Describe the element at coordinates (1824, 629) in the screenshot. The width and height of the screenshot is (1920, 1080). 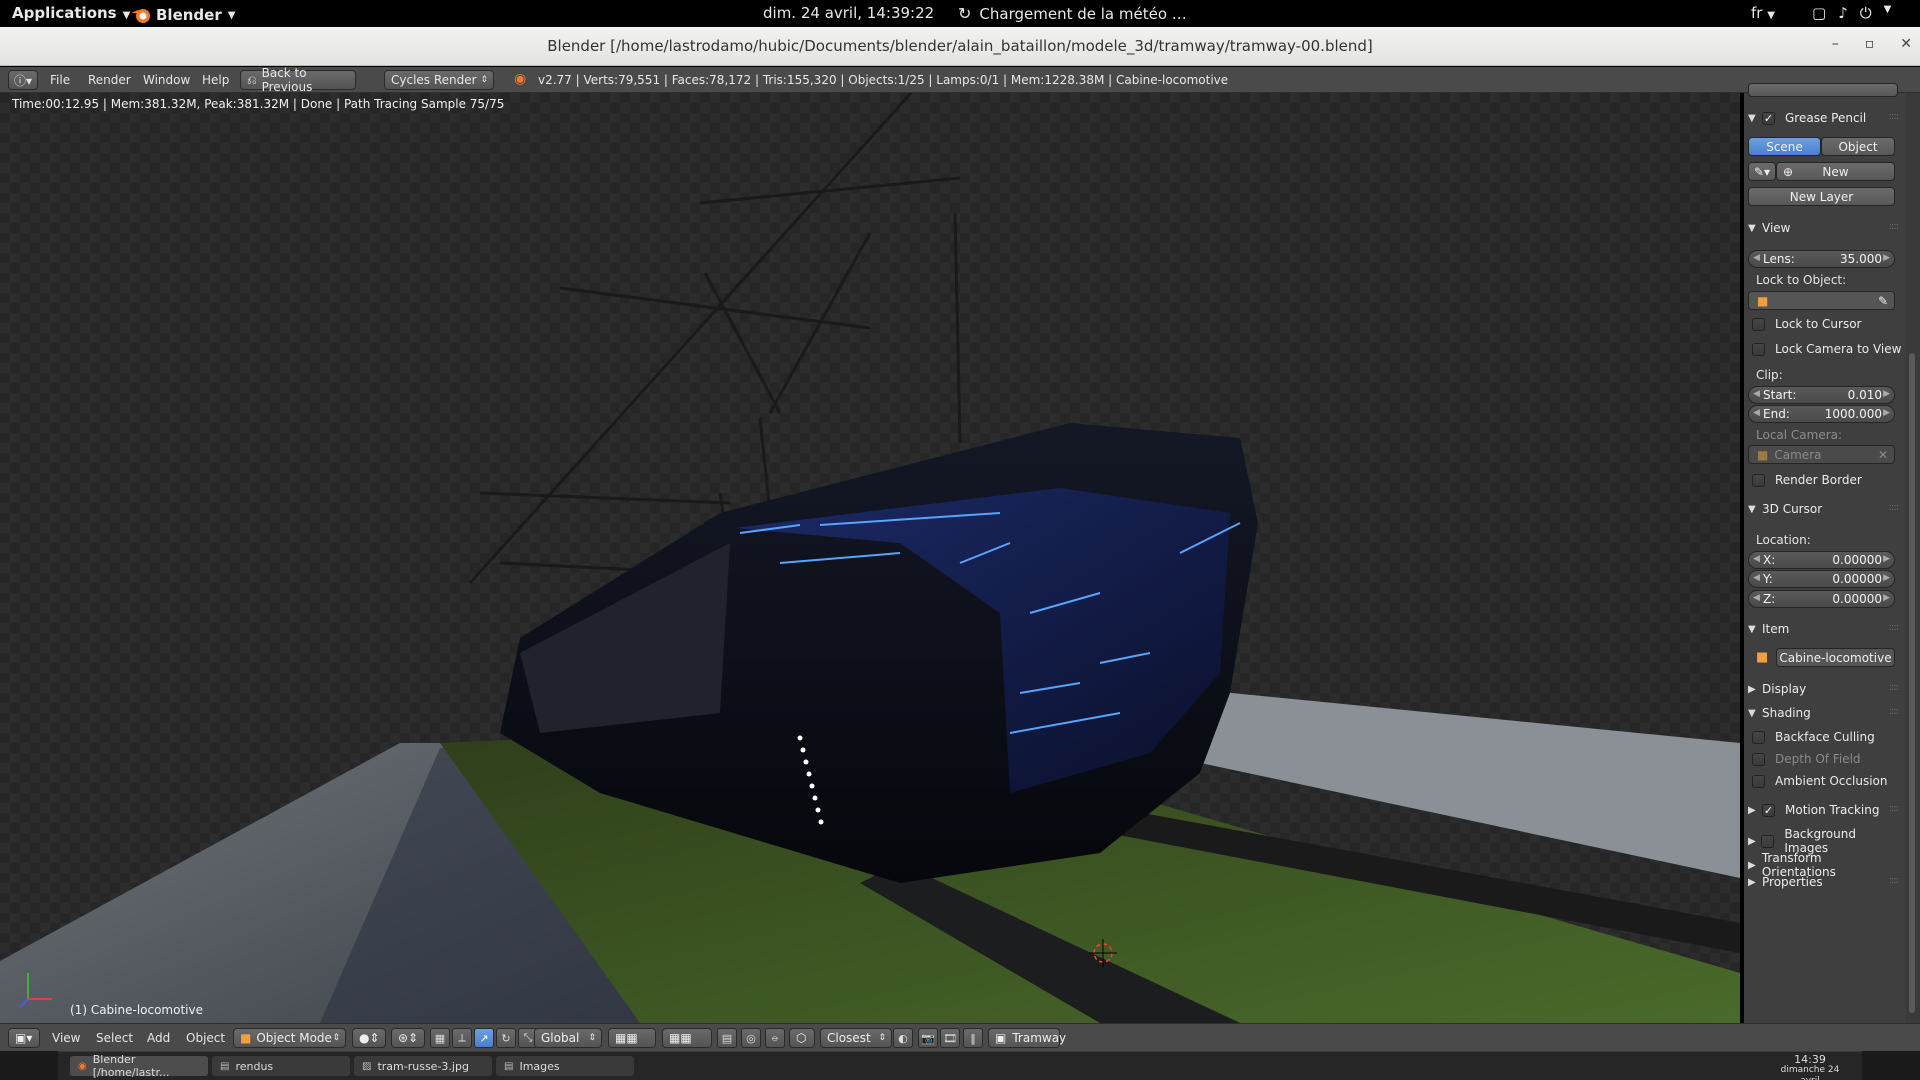
I see `item-panel-header: ▼ Item ::::` at that location.